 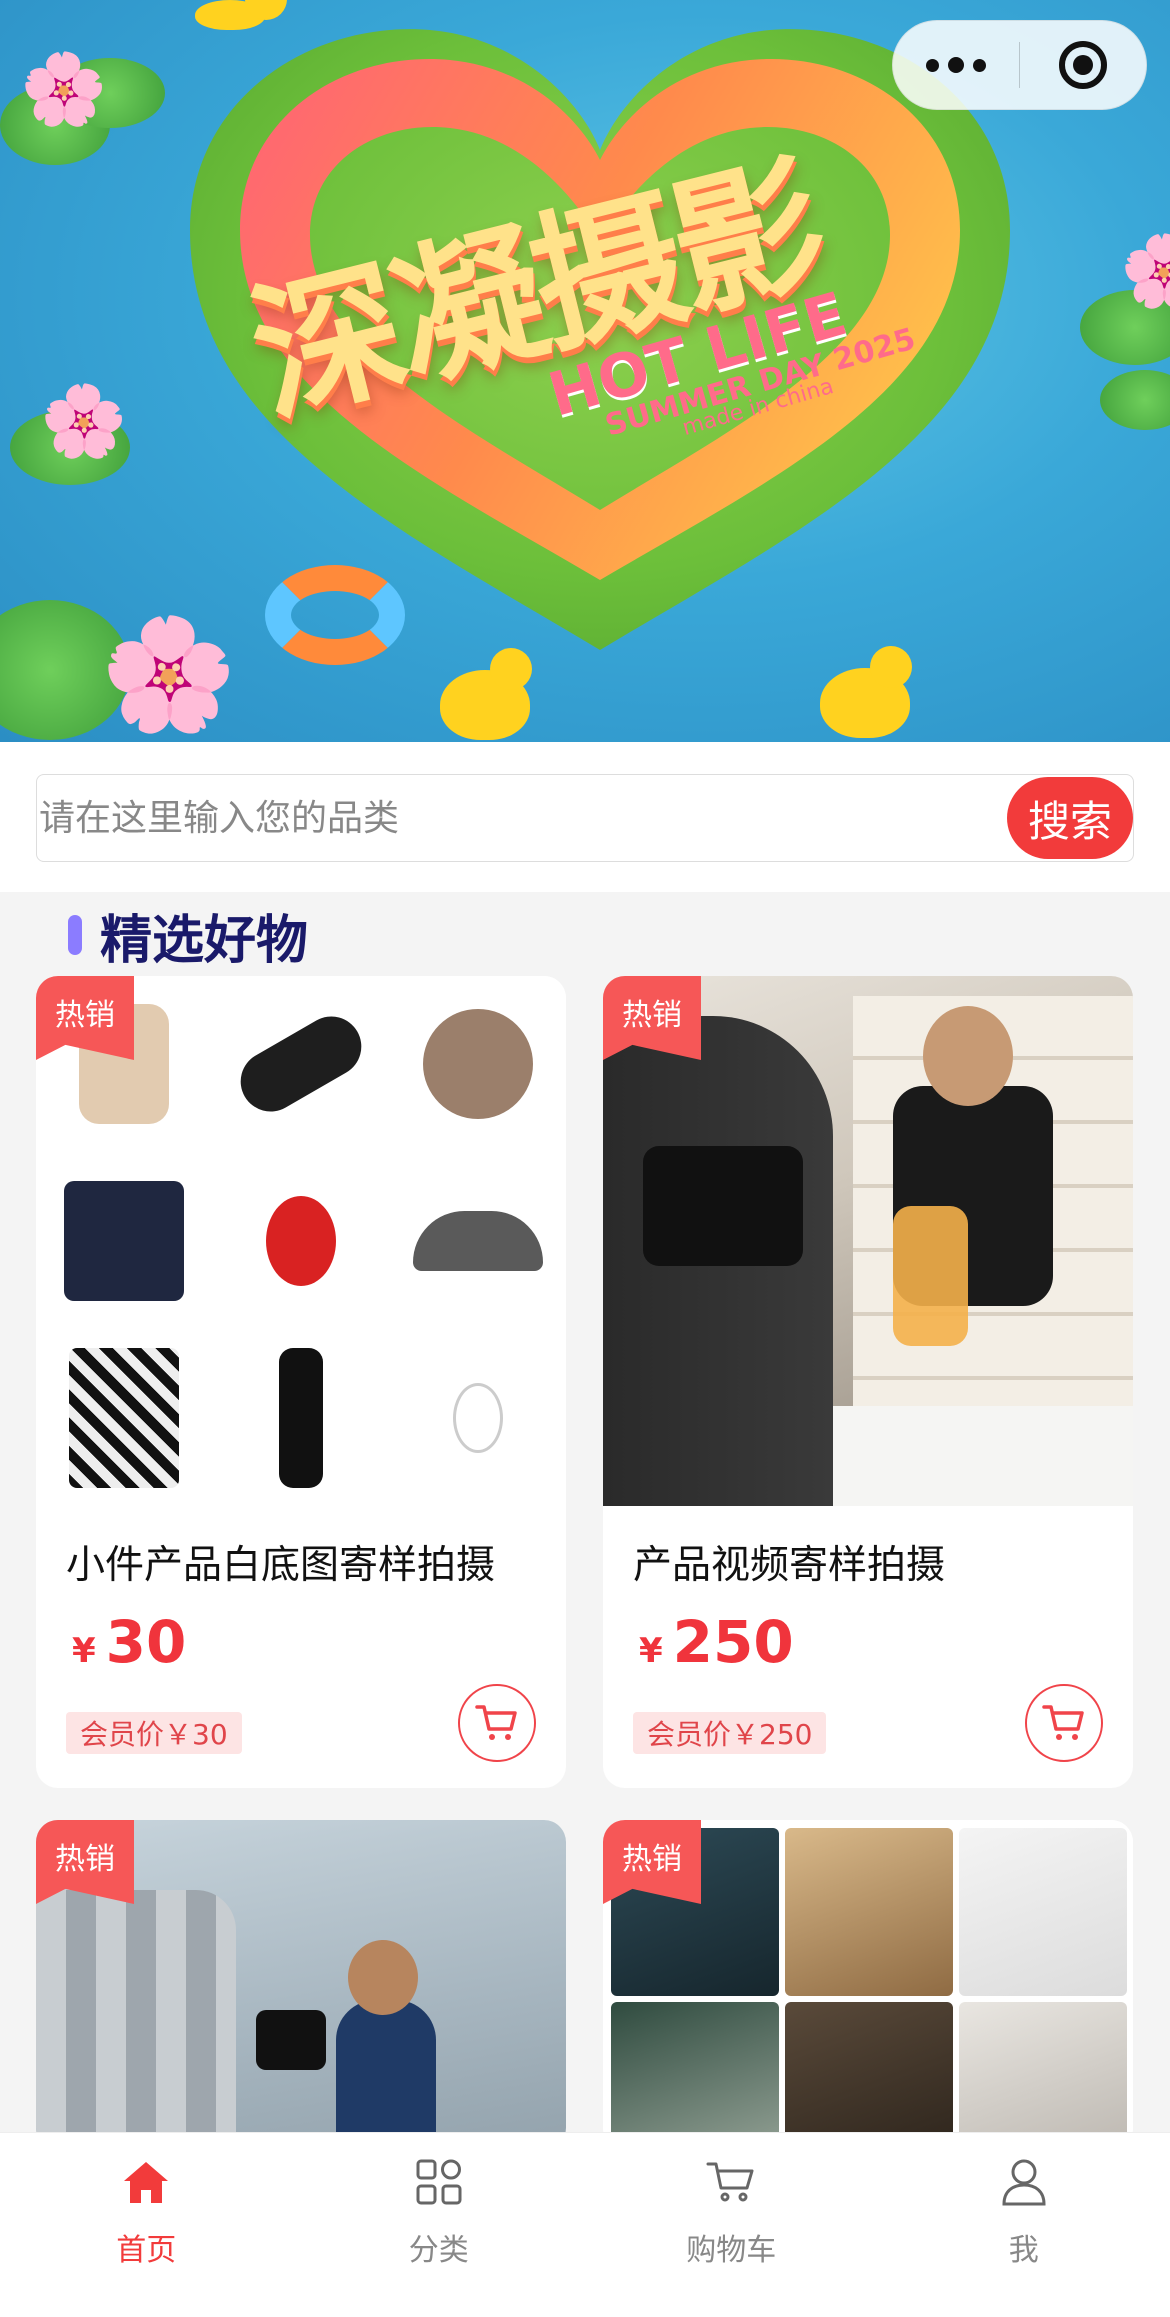 What do you see at coordinates (1024, 2225) in the screenshot?
I see `tab-me: 我` at bounding box center [1024, 2225].